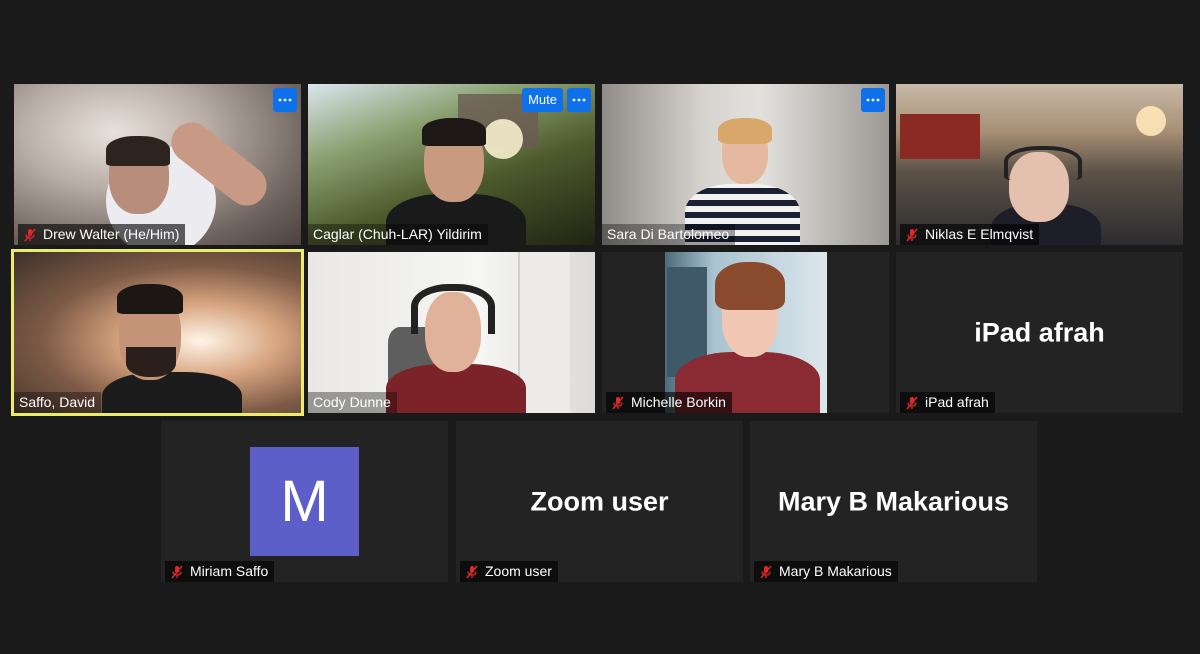 Image resolution: width=1200 pixels, height=654 pixels. I want to click on participant-display-name: iPad afrah, so click(1039, 332).